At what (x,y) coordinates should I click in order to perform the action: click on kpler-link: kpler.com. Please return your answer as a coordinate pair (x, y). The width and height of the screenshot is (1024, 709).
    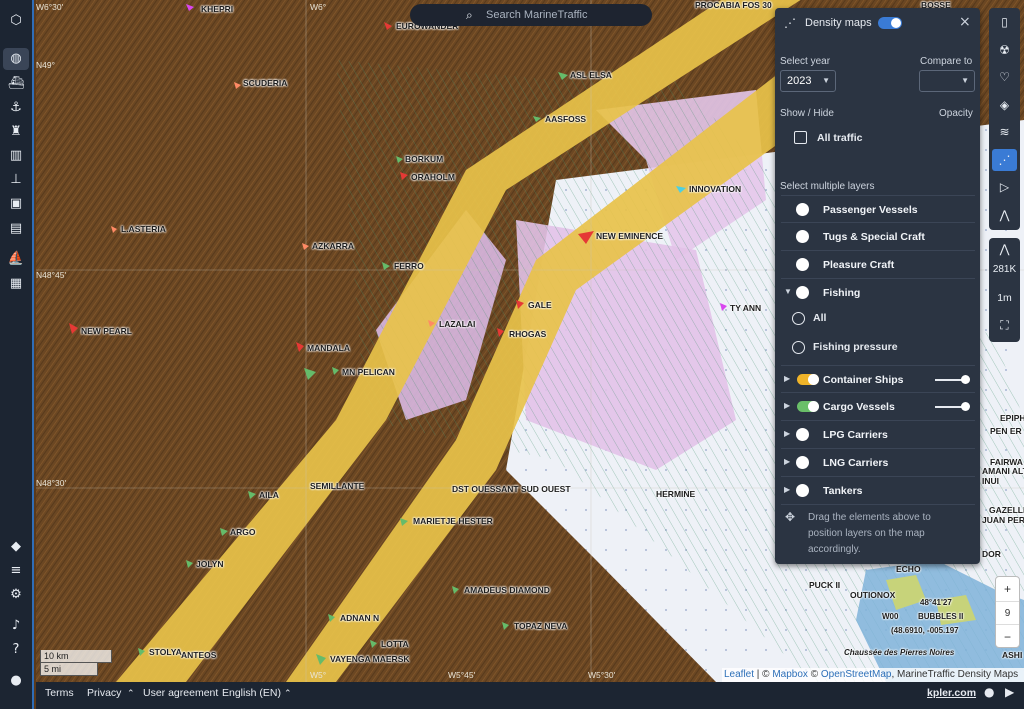
    Looking at the image, I should click on (951, 693).